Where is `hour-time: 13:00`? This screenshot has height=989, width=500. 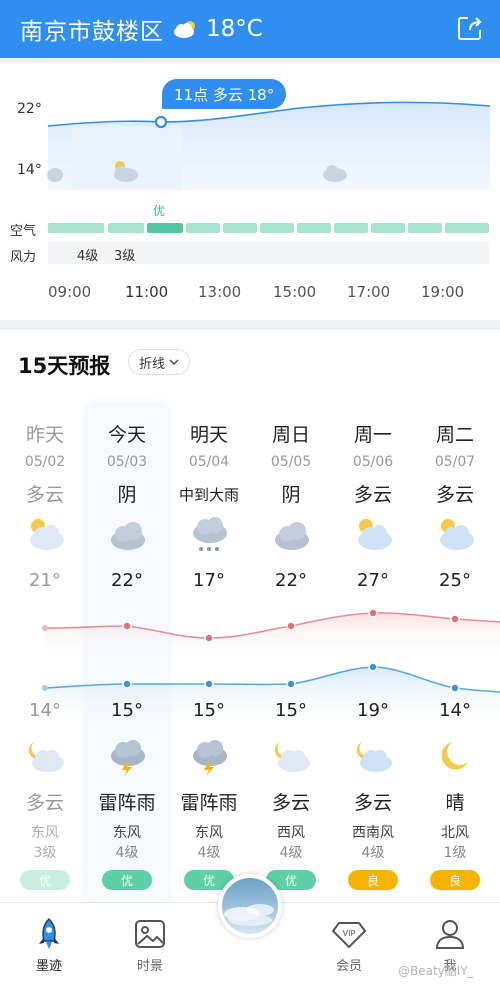 hour-time: 13:00 is located at coordinates (220, 292).